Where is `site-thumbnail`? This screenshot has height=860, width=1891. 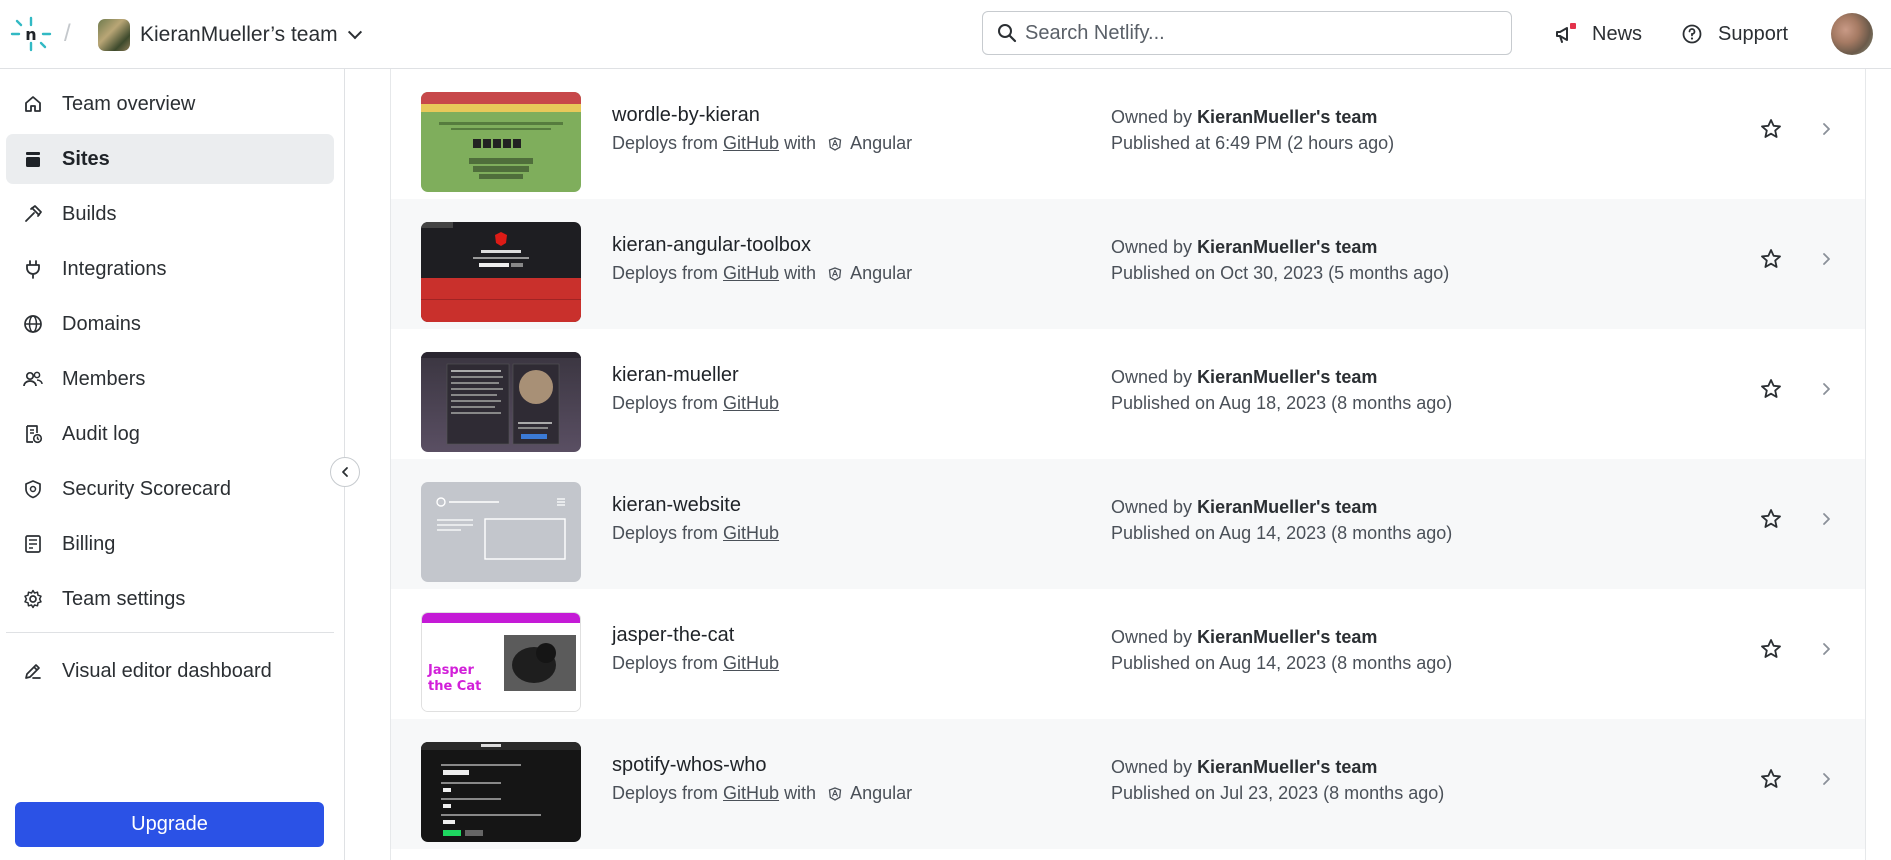
site-thumbnail is located at coordinates (501, 402).